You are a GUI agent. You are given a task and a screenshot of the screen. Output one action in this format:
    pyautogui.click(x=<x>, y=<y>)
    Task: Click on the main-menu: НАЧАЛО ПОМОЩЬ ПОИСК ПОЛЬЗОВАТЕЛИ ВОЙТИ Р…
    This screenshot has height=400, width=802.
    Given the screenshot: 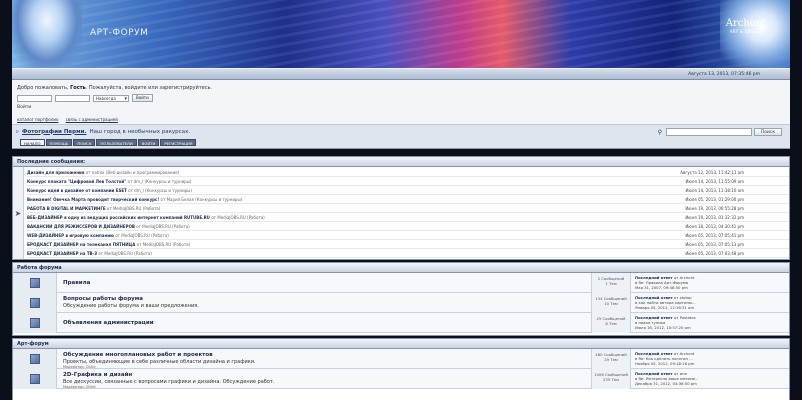 What is the action you would take?
    pyautogui.click(x=108, y=142)
    